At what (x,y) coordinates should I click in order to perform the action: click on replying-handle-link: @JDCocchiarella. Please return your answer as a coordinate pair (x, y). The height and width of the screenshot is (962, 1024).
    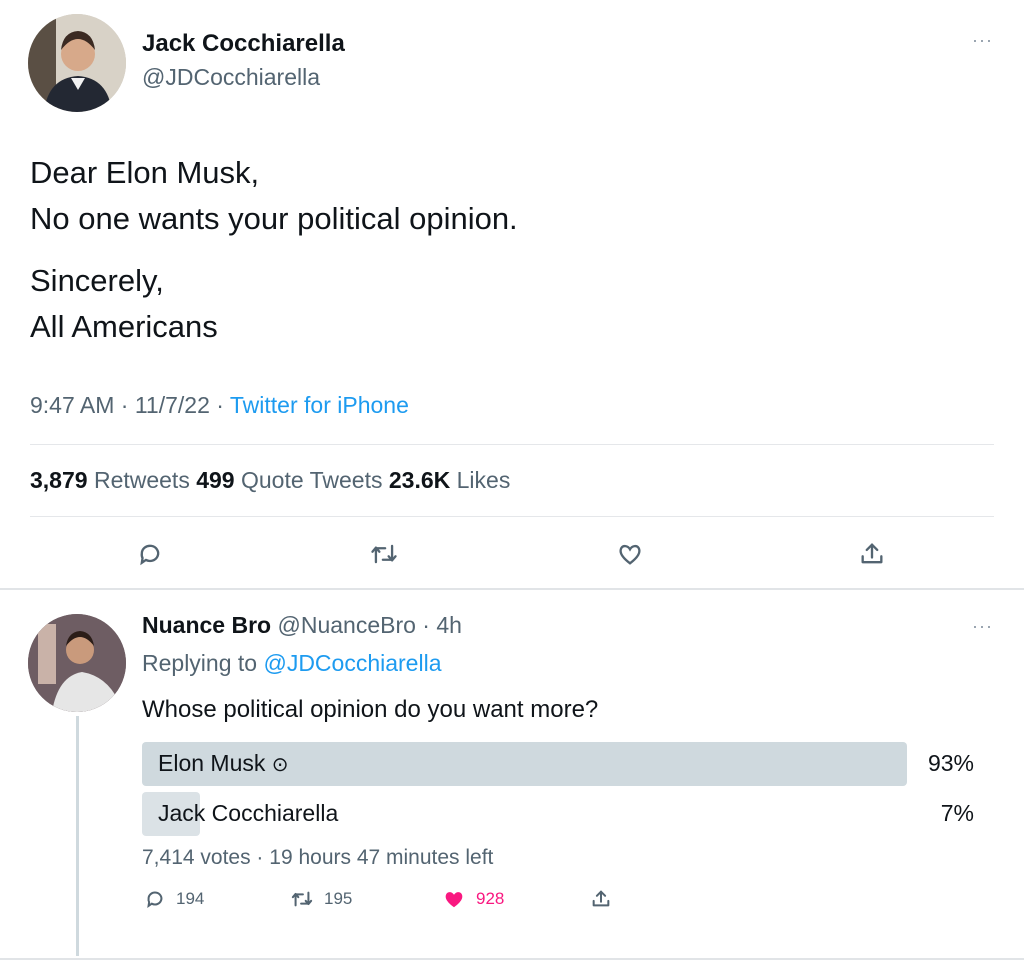
    Looking at the image, I should click on (352, 663).